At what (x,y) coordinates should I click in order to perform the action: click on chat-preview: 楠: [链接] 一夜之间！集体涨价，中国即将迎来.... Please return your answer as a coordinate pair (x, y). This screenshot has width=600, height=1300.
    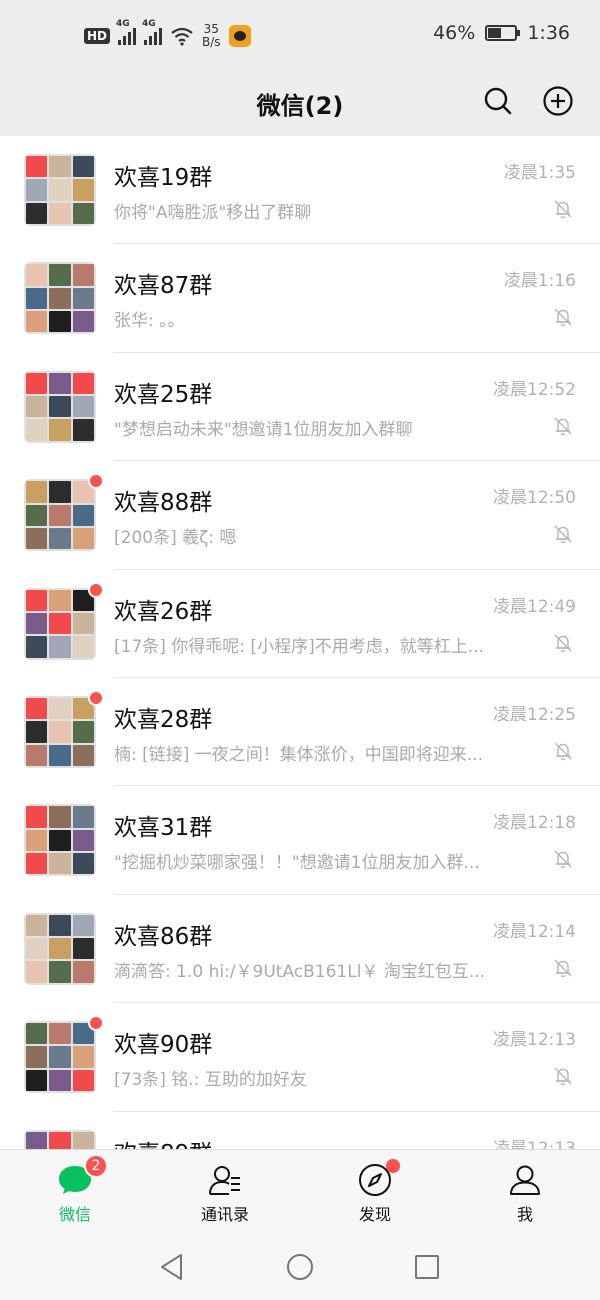
    Looking at the image, I should click on (299, 754).